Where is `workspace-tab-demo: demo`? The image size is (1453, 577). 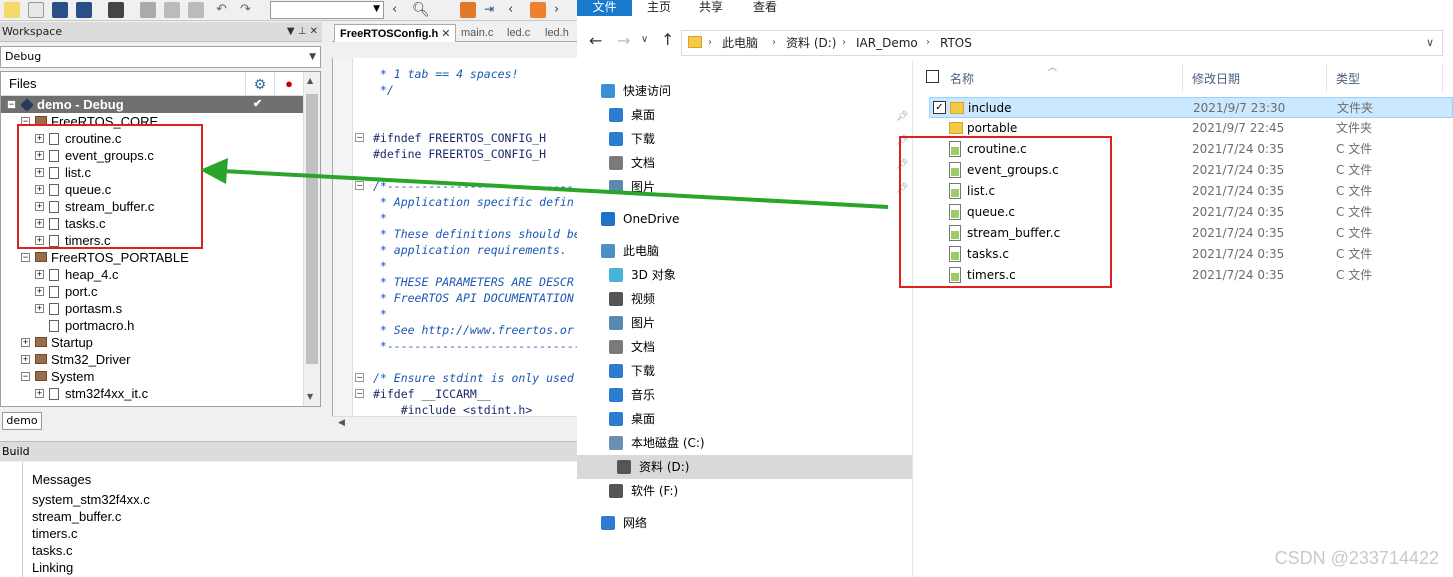
workspace-tab-demo: demo is located at coordinates (22, 421).